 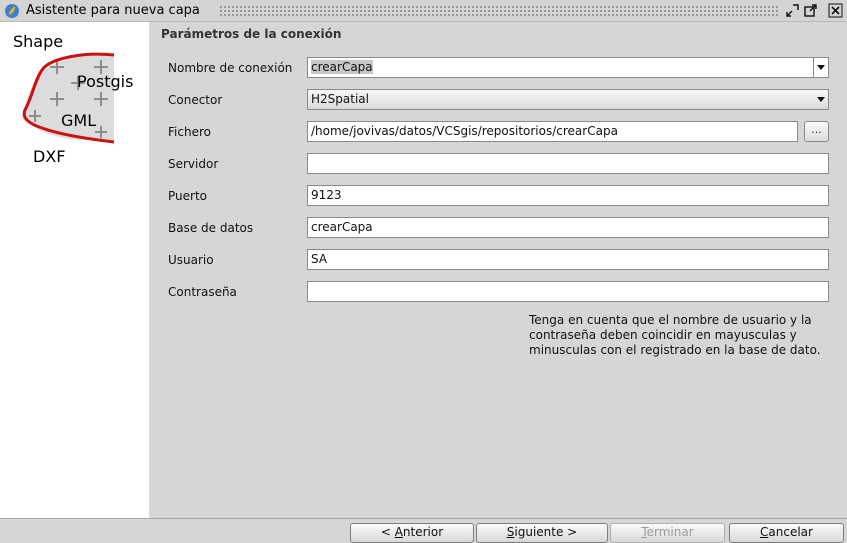 What do you see at coordinates (568, 99) in the screenshot?
I see `connector-select: H2Spatial` at bounding box center [568, 99].